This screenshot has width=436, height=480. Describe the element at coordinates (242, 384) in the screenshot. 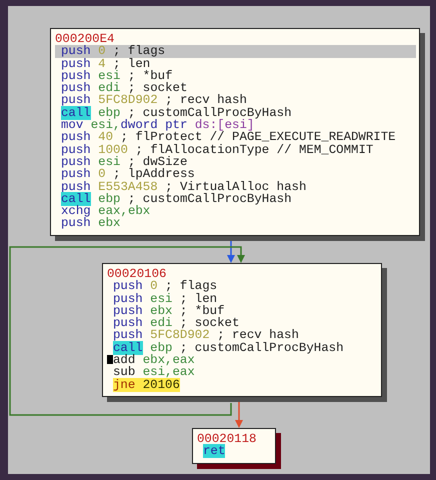

I see `code-line: jne 20106` at that location.